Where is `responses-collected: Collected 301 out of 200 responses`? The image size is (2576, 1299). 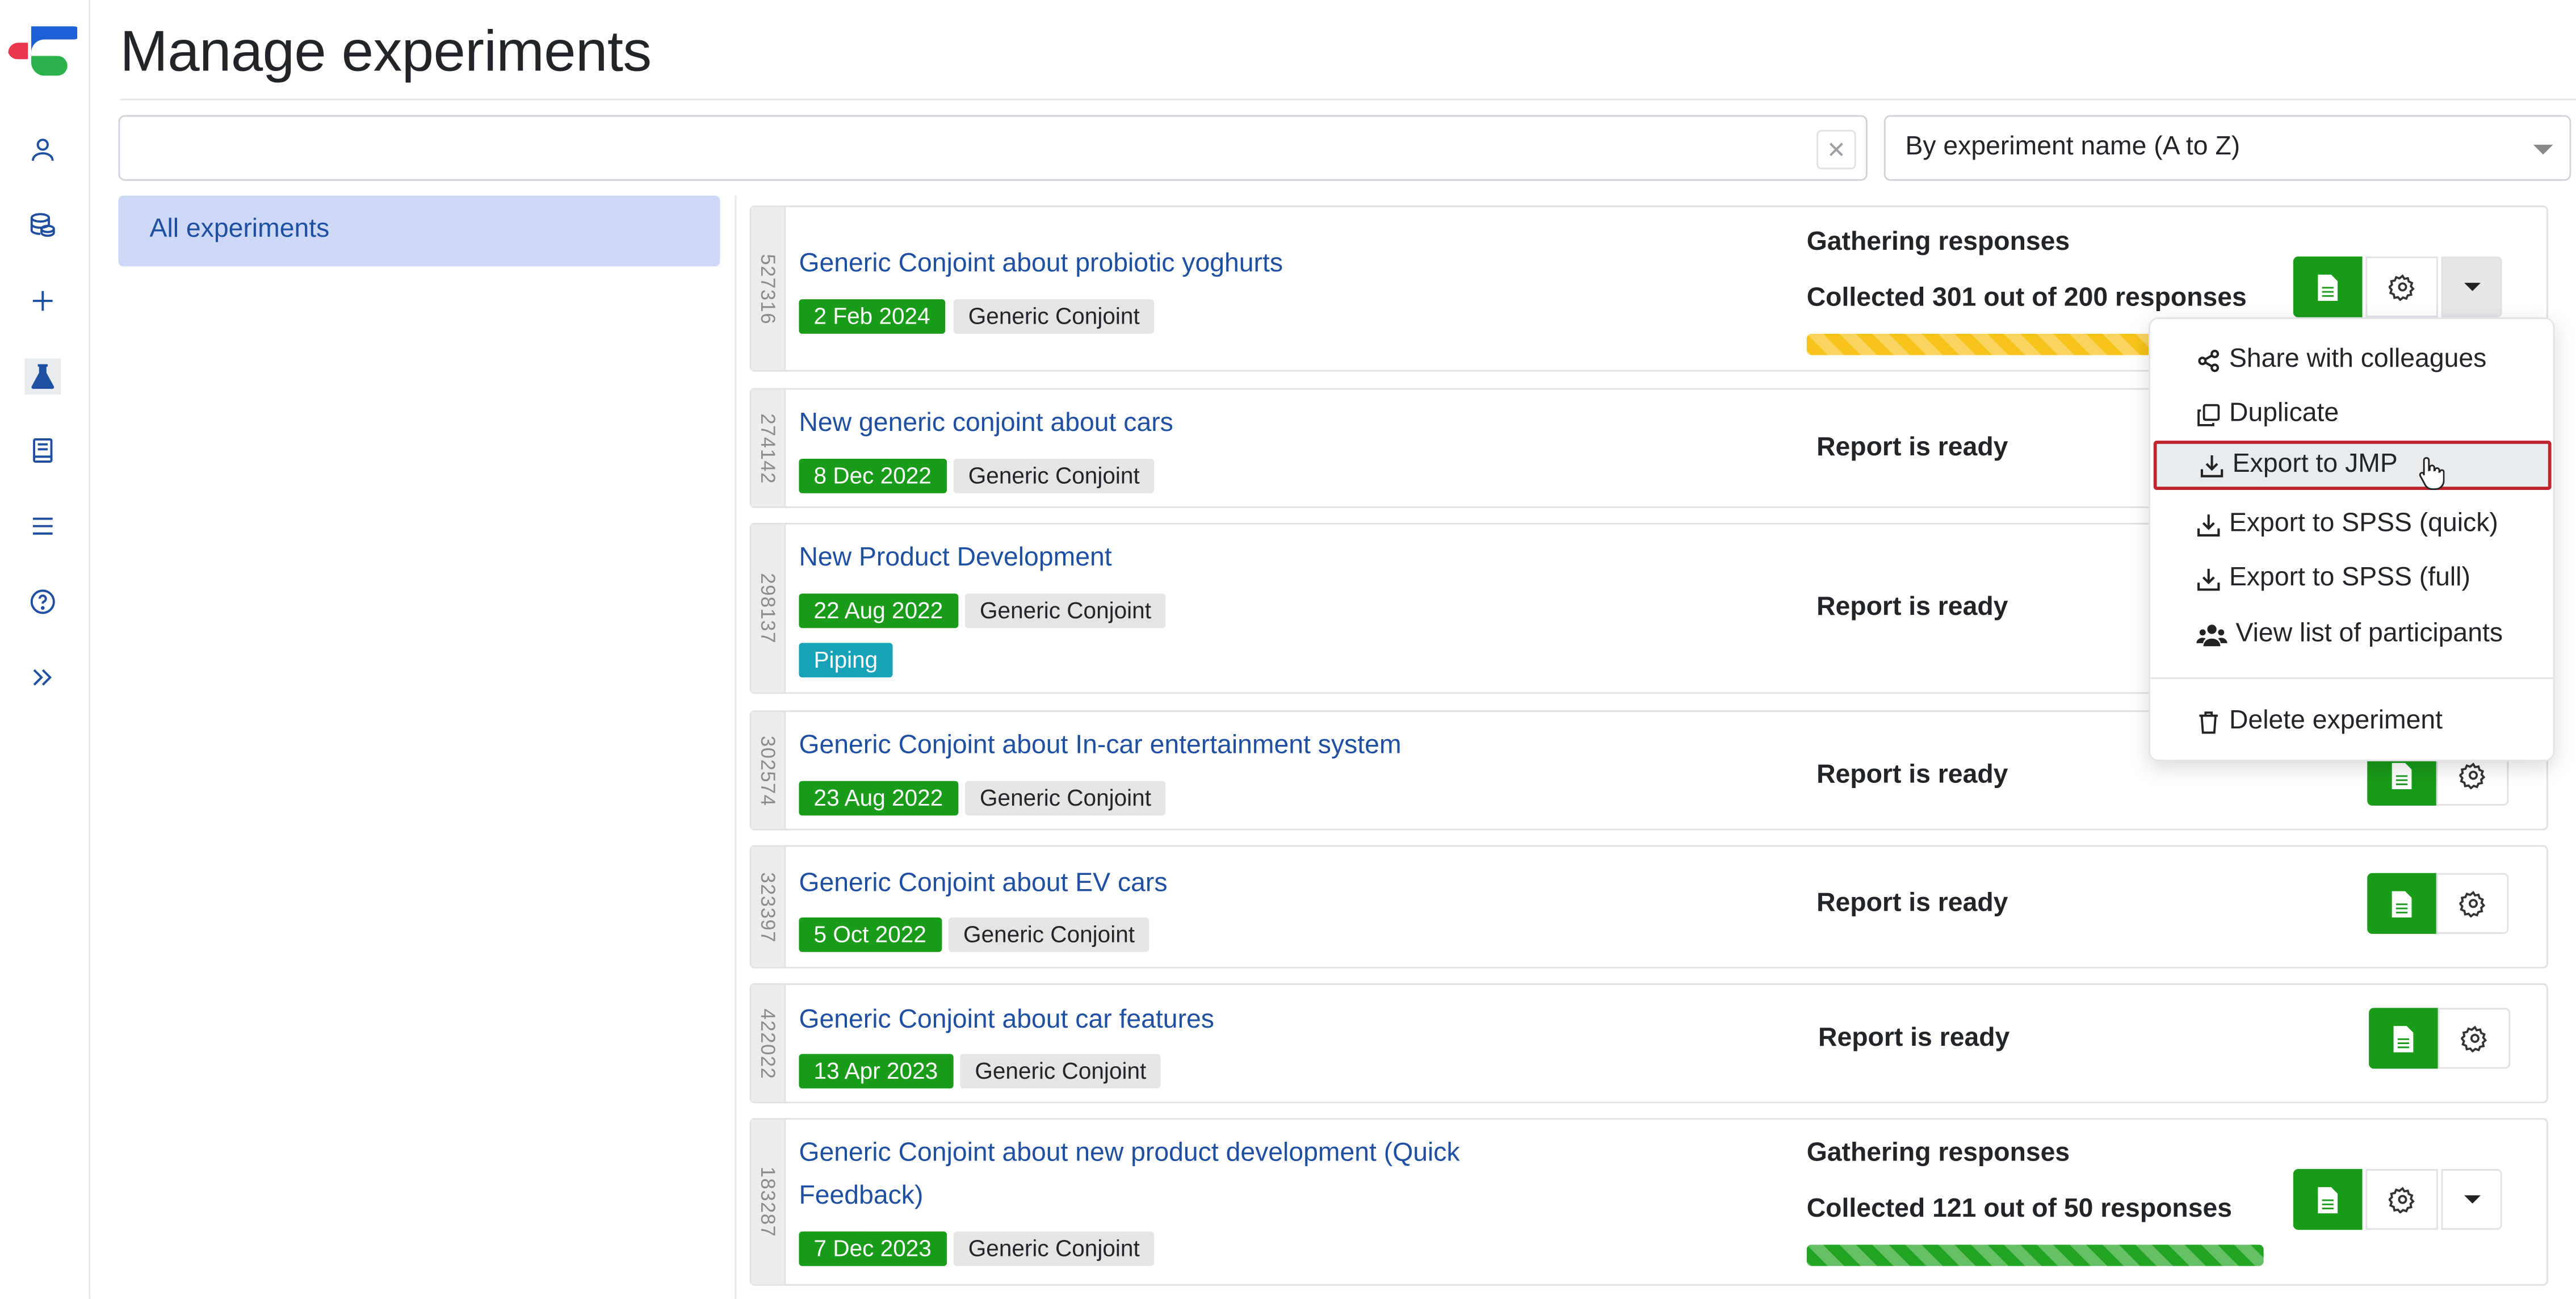
responses-collected: Collected 301 out of 200 responses is located at coordinates (2027, 298).